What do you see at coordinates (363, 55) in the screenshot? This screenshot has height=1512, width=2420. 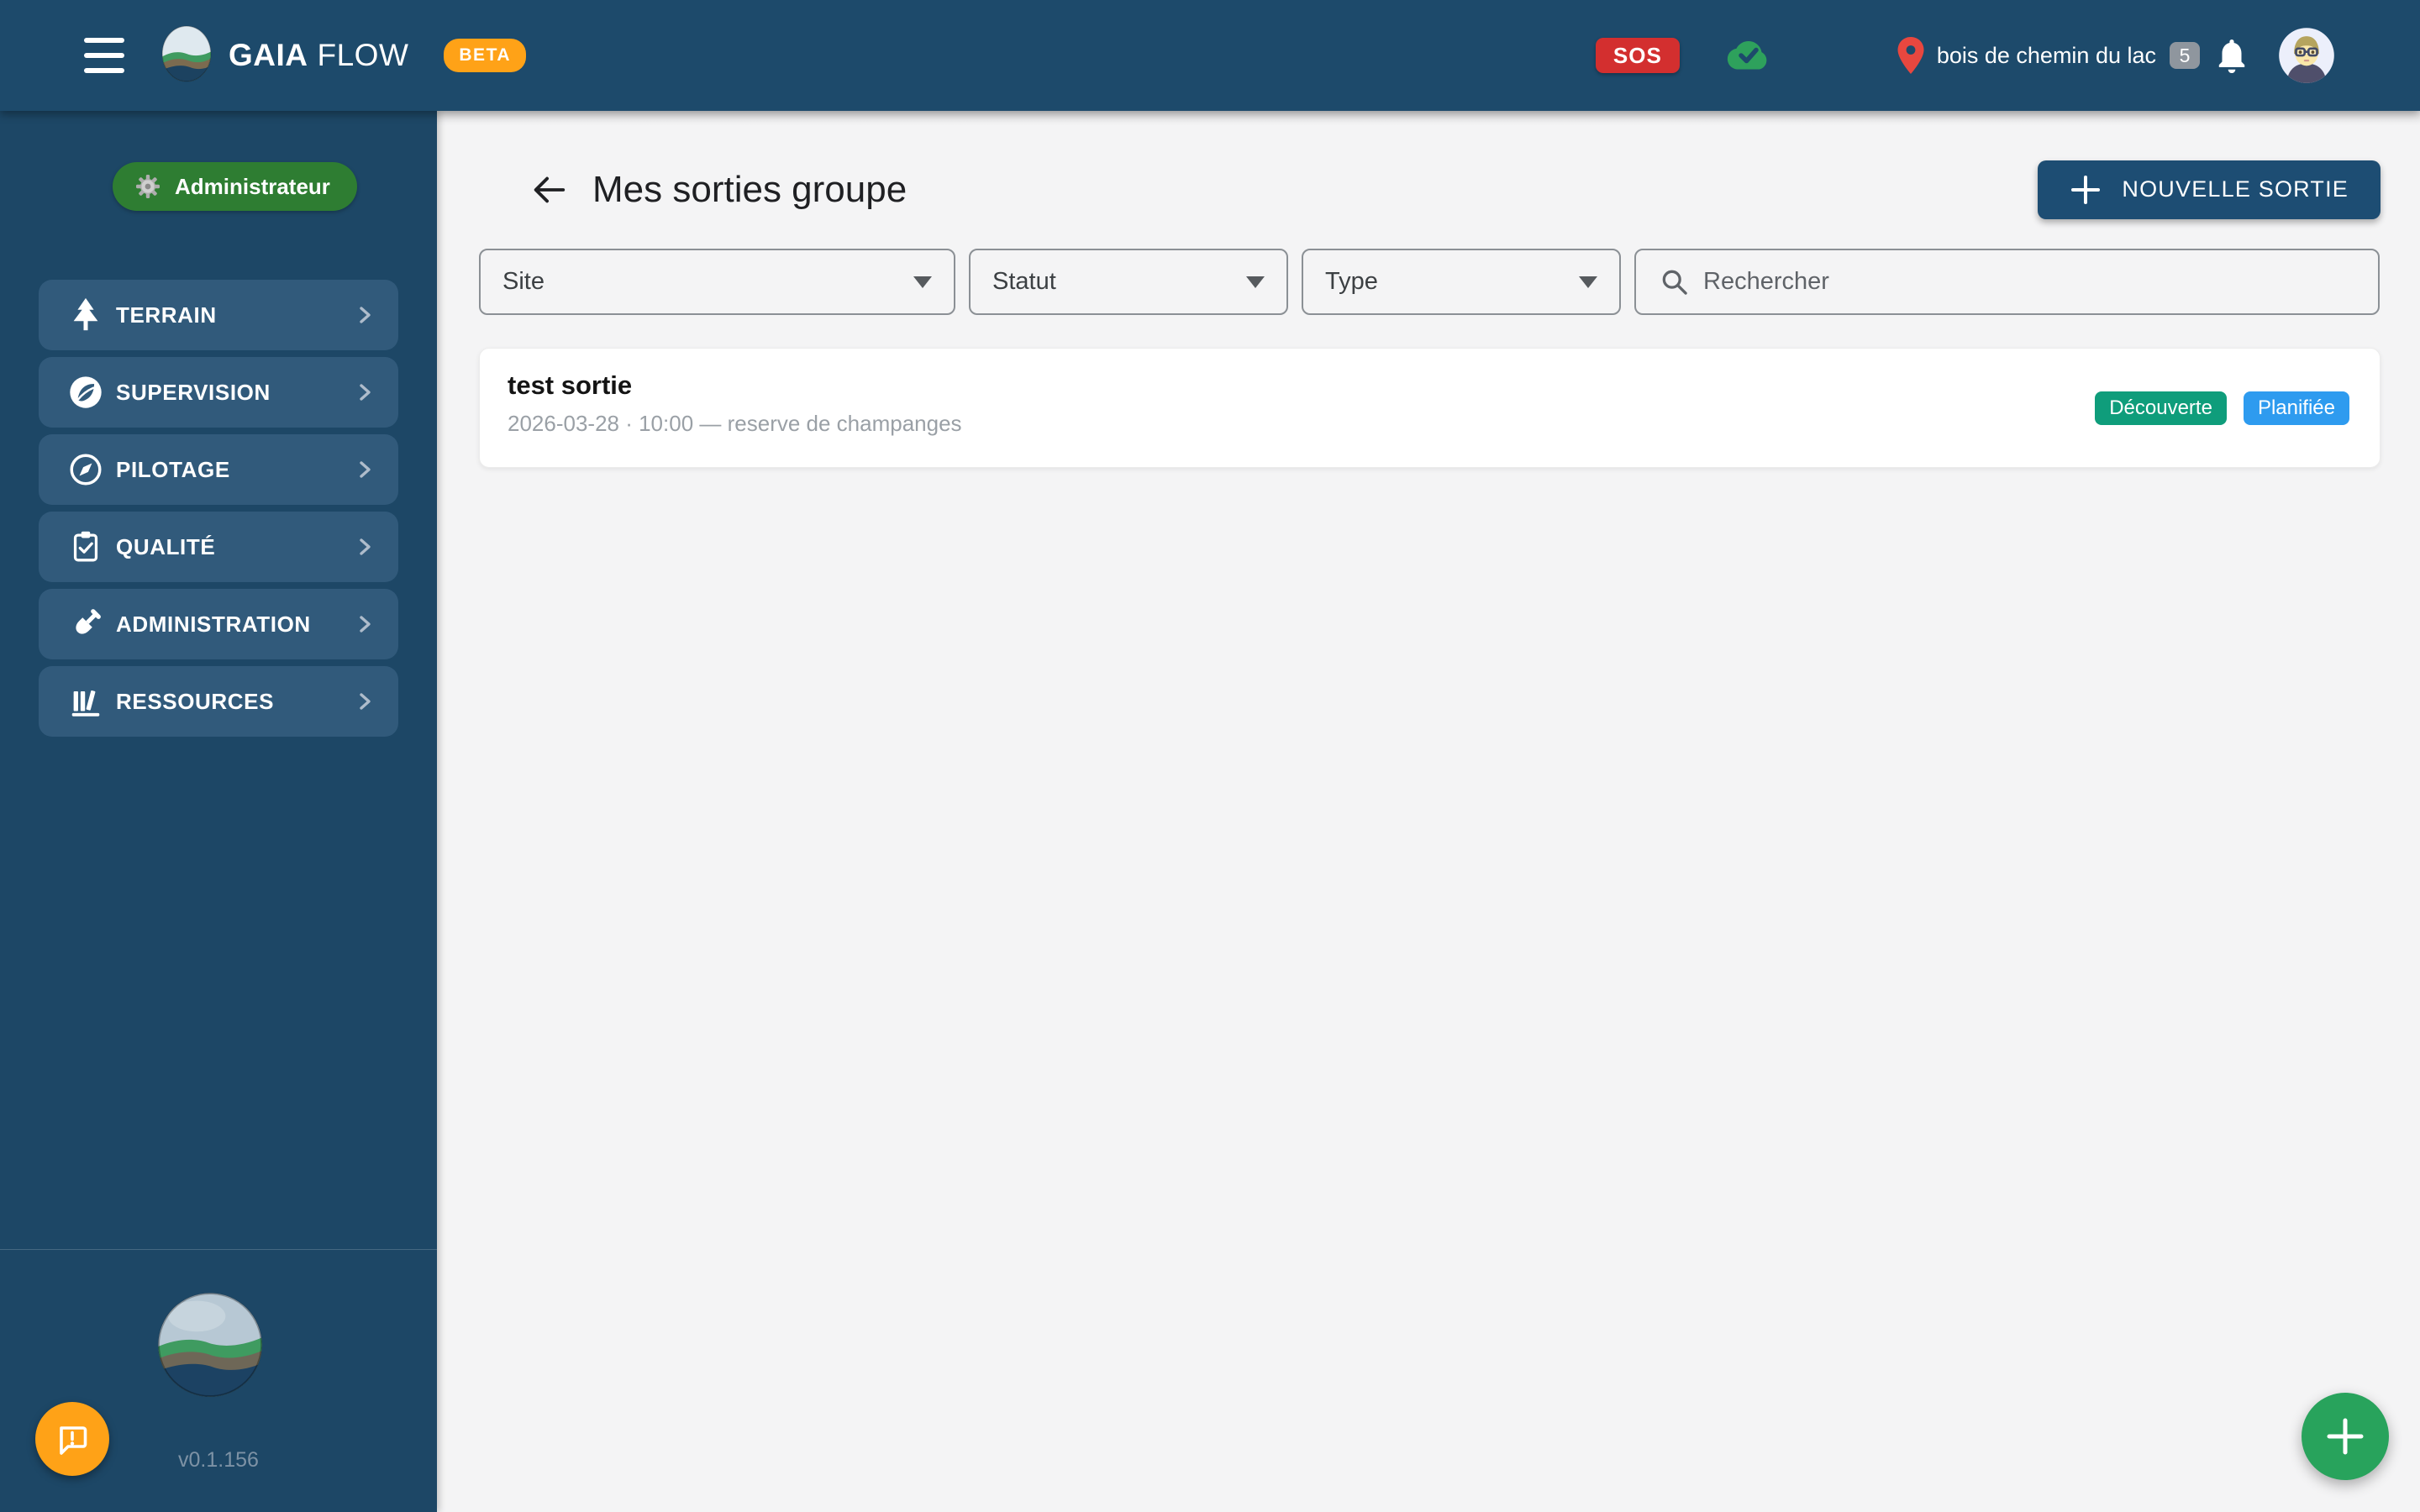 I see `brand-flow: FLOW` at bounding box center [363, 55].